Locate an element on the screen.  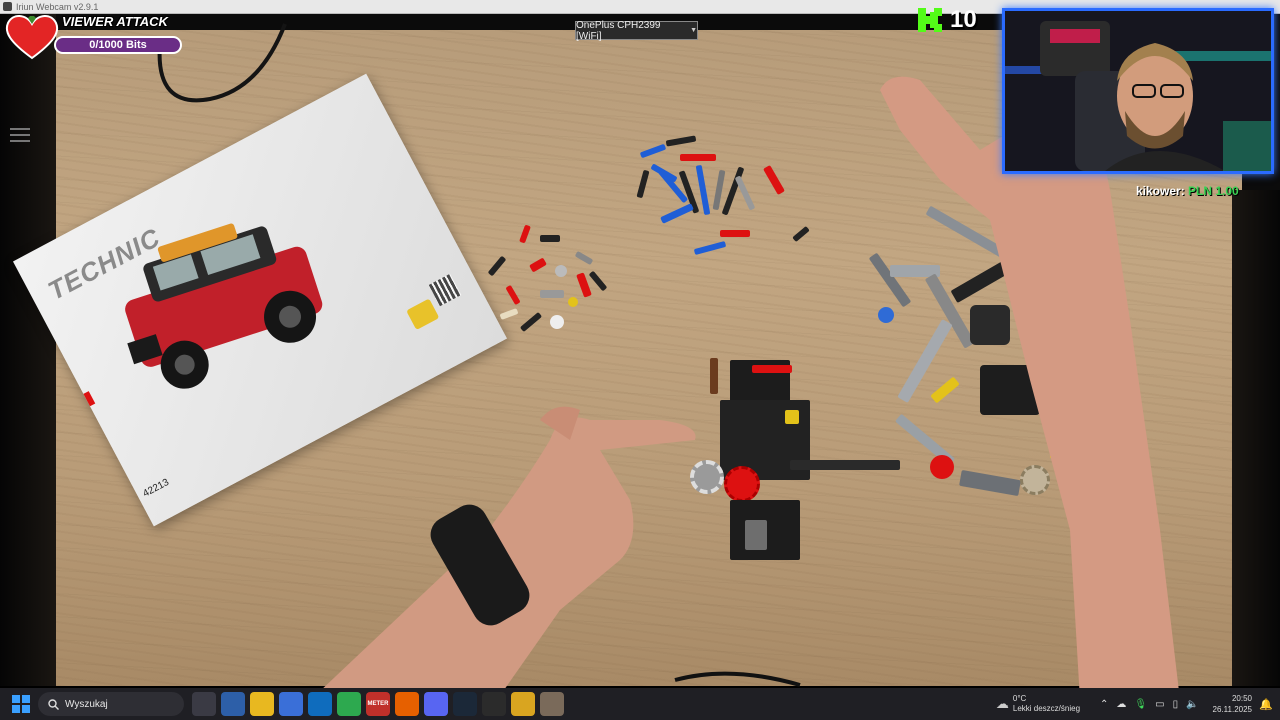
cloud-icon: ☁ is located at coordinates (1121, 704).